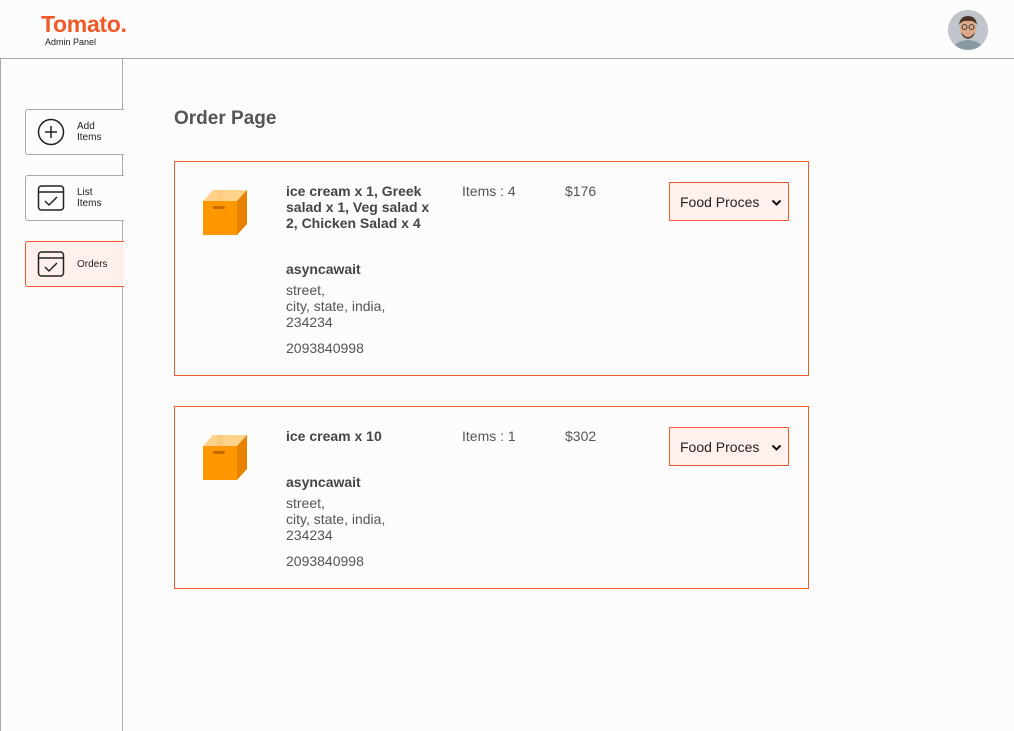  What do you see at coordinates (489, 191) in the screenshot?
I see `item-count: Items : 4` at bounding box center [489, 191].